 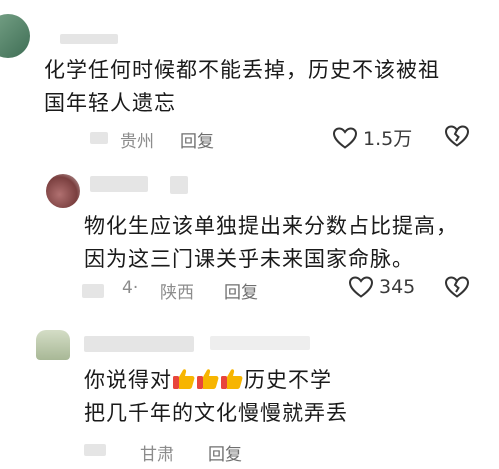 What do you see at coordinates (242, 87) in the screenshot?
I see `comment-text: 化学任何时候都不能丢掉，历史不该被祖 国年轻人遗忘` at bounding box center [242, 87].